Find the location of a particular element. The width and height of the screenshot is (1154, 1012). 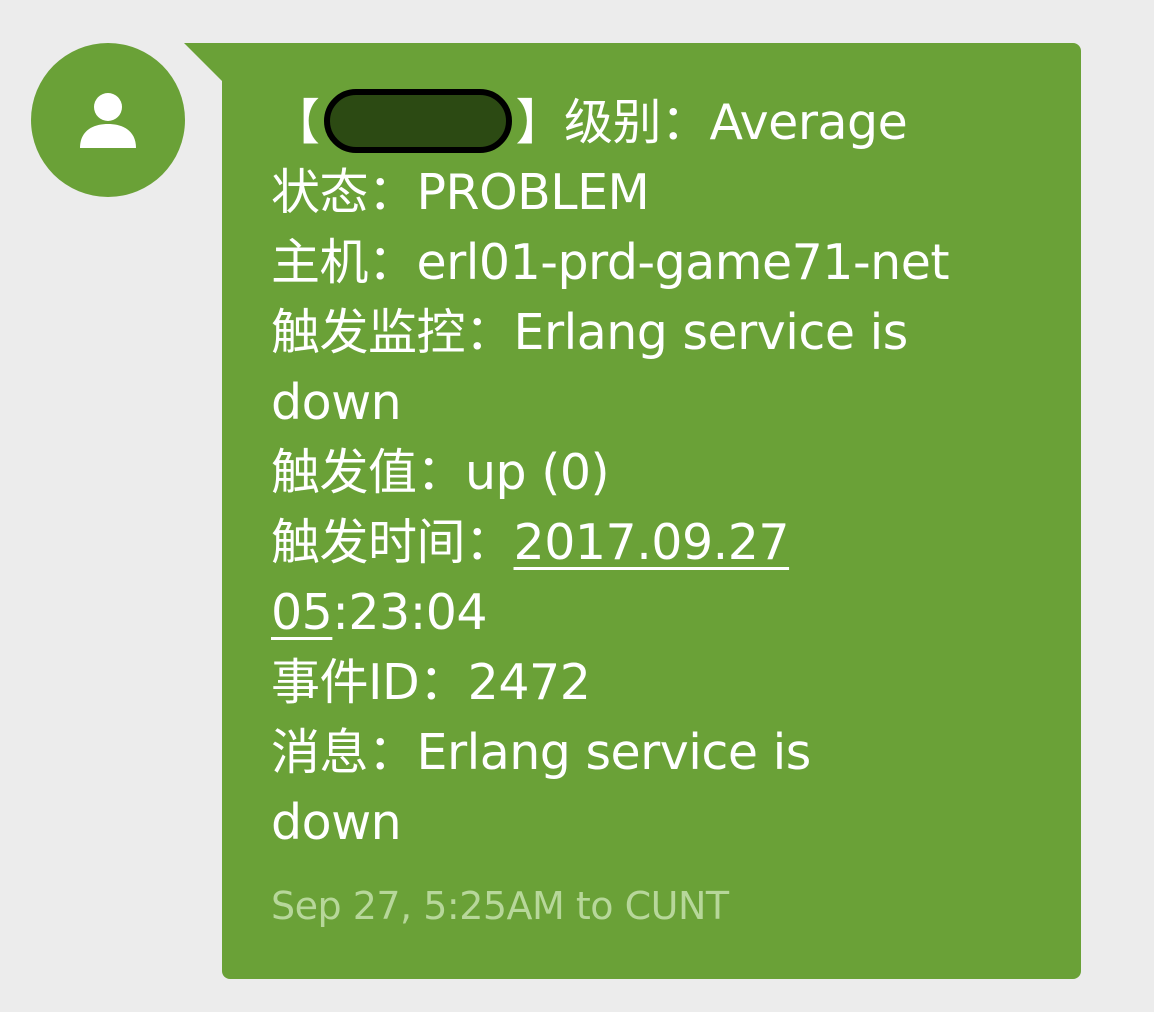

trigger-time-line: 触发时间：2017.09.27 is located at coordinates (661, 543).